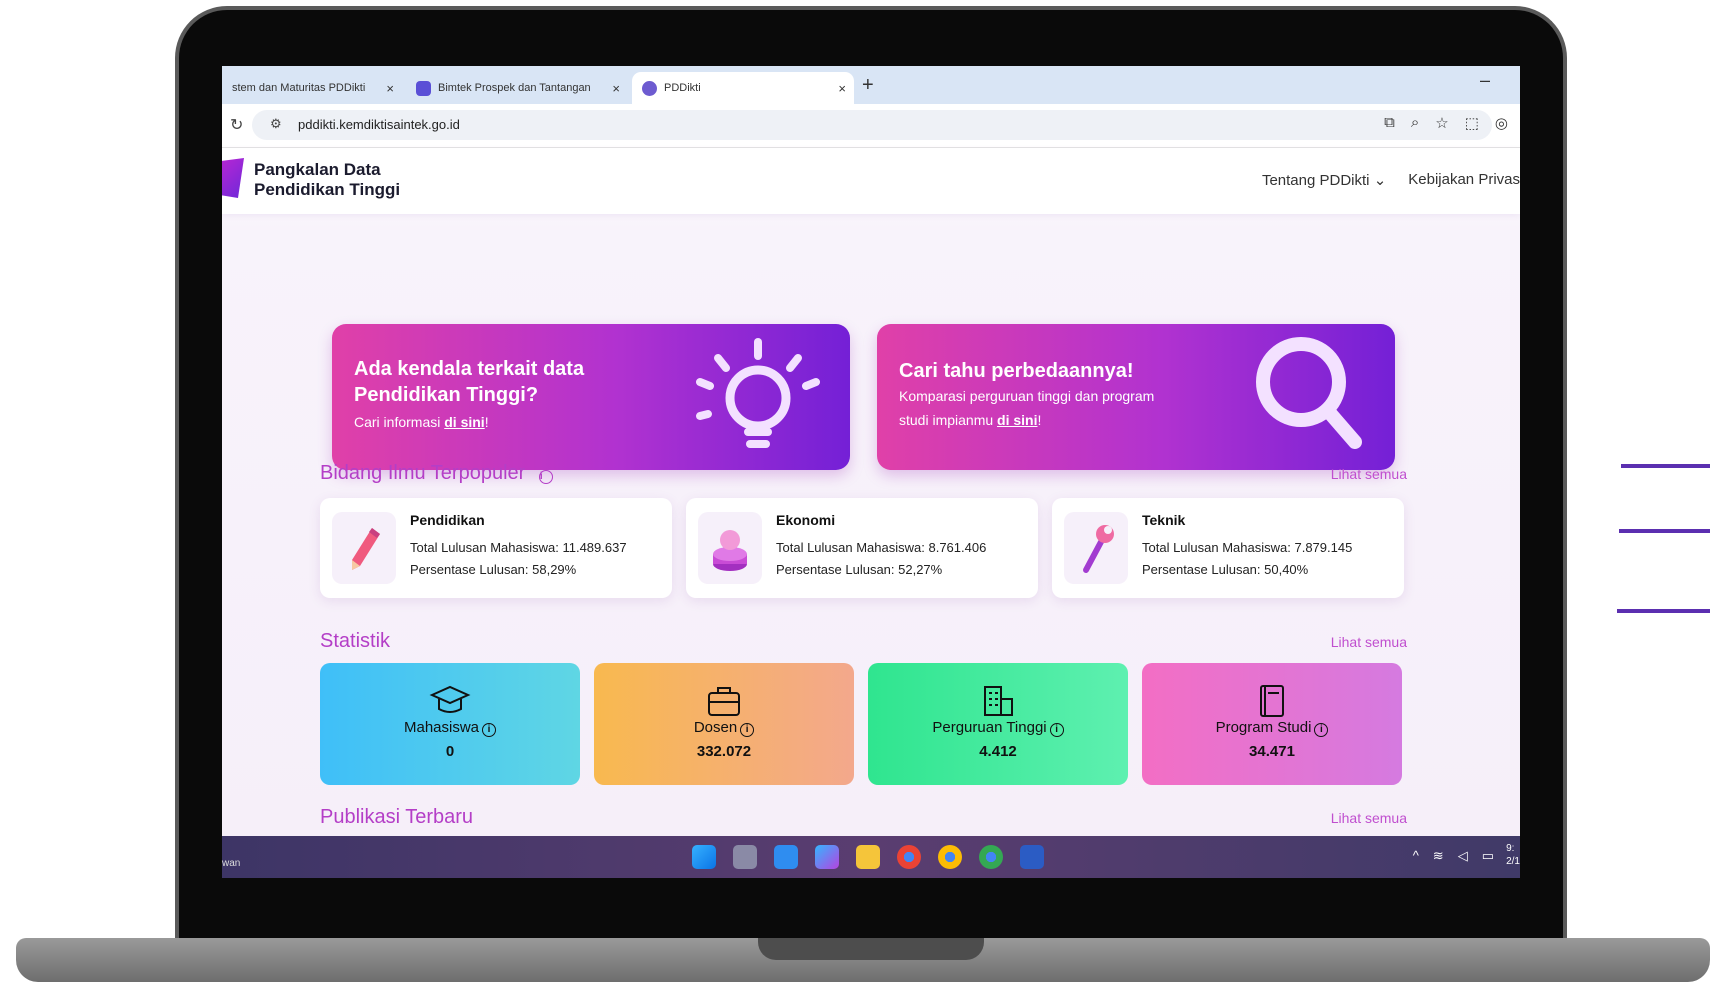 Image resolution: width=1710 pixels, height=982 pixels. Describe the element at coordinates (786, 857) in the screenshot. I see `pen-app-icon` at that location.